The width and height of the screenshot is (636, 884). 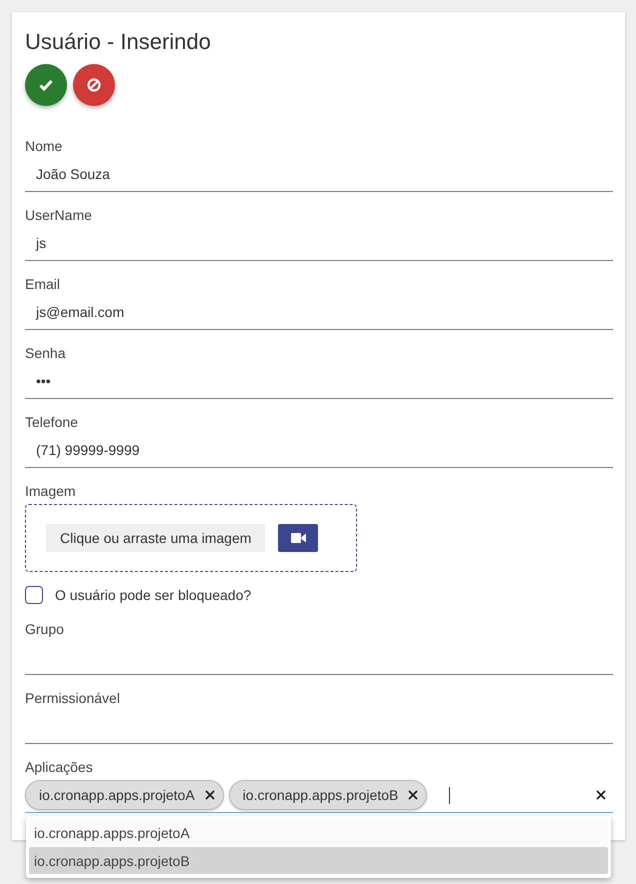 What do you see at coordinates (153, 595) in the screenshot?
I see `checkbox-label: O usuário pode ser bloqueado?` at bounding box center [153, 595].